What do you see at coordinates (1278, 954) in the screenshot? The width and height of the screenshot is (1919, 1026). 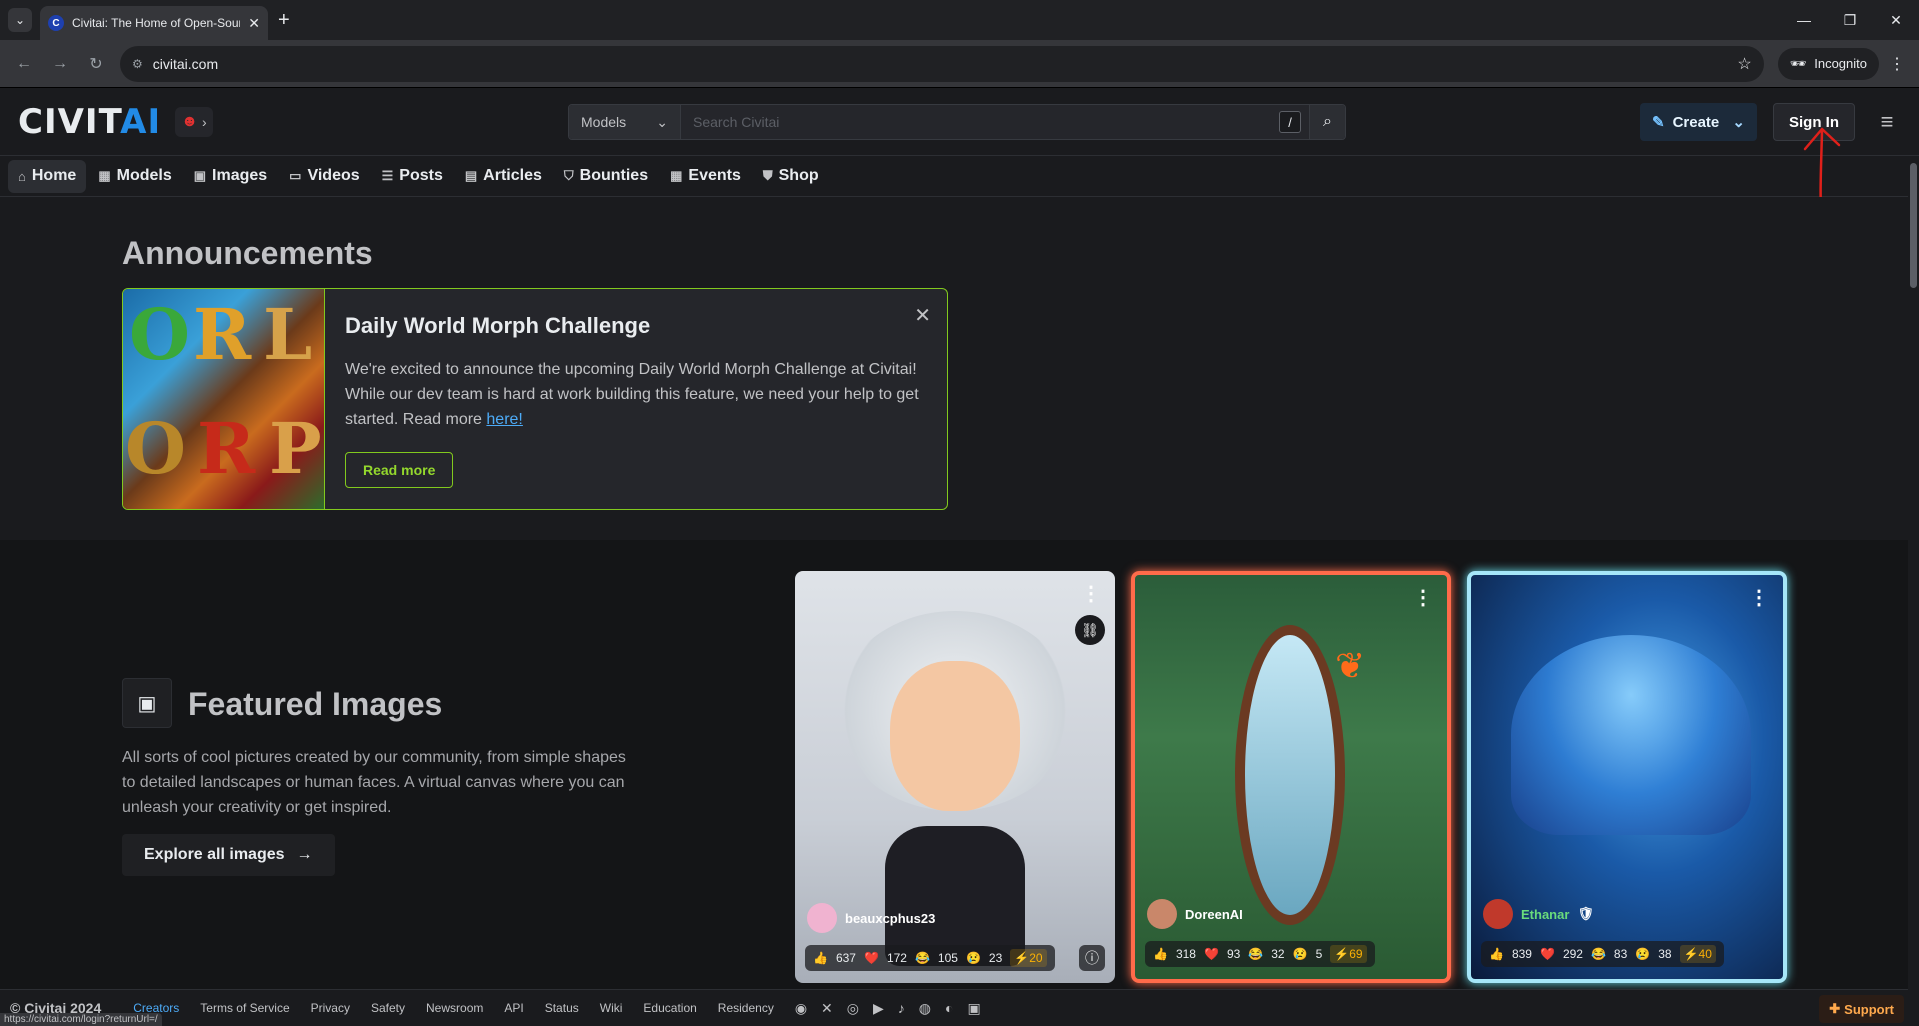 I see `laughs-count: 32` at bounding box center [1278, 954].